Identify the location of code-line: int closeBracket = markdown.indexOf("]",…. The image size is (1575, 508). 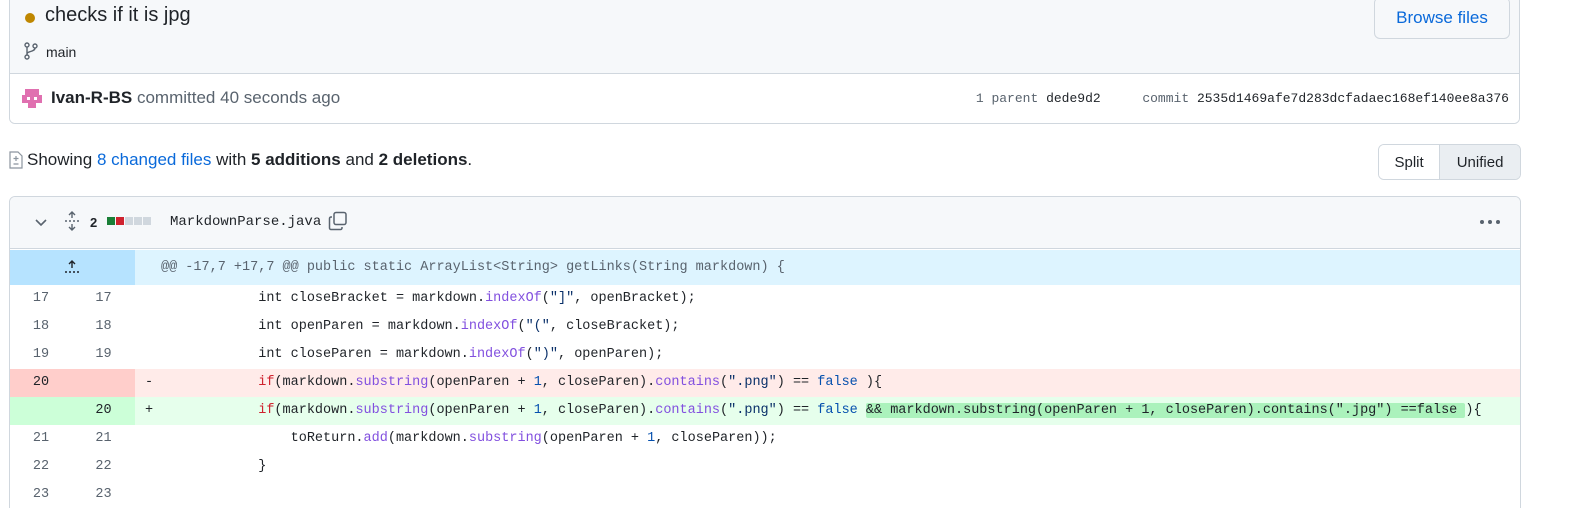
(428, 299).